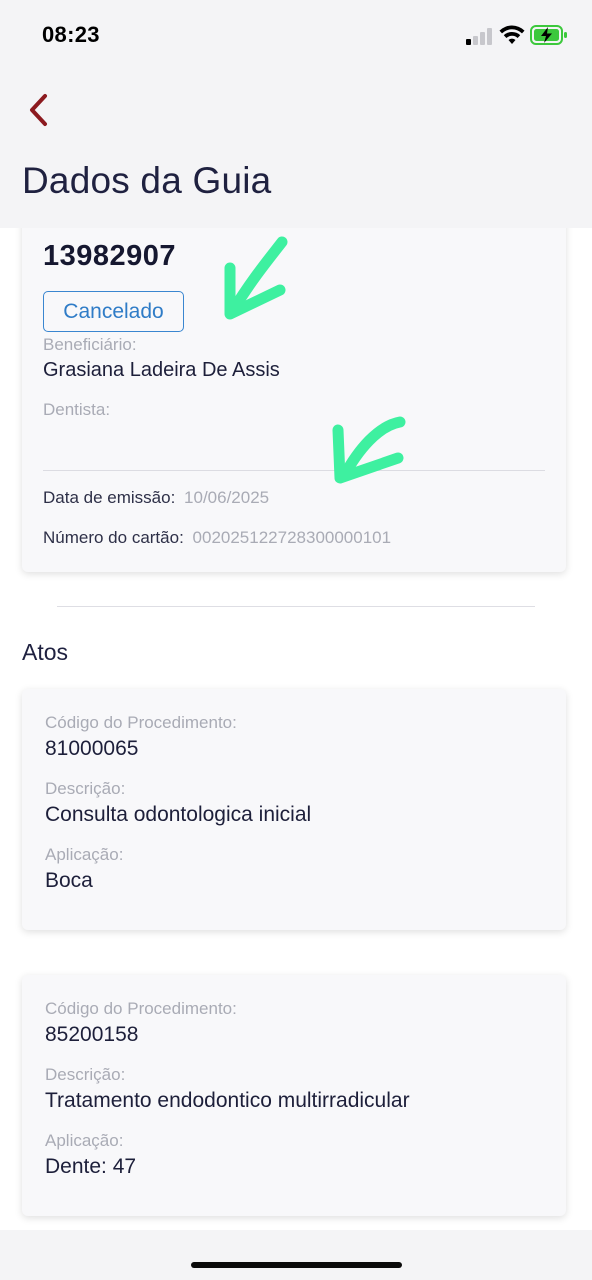 The width and height of the screenshot is (592, 1280). I want to click on card-number-row: Número do cartão: 00202512272830000010​1, so click(217, 538).